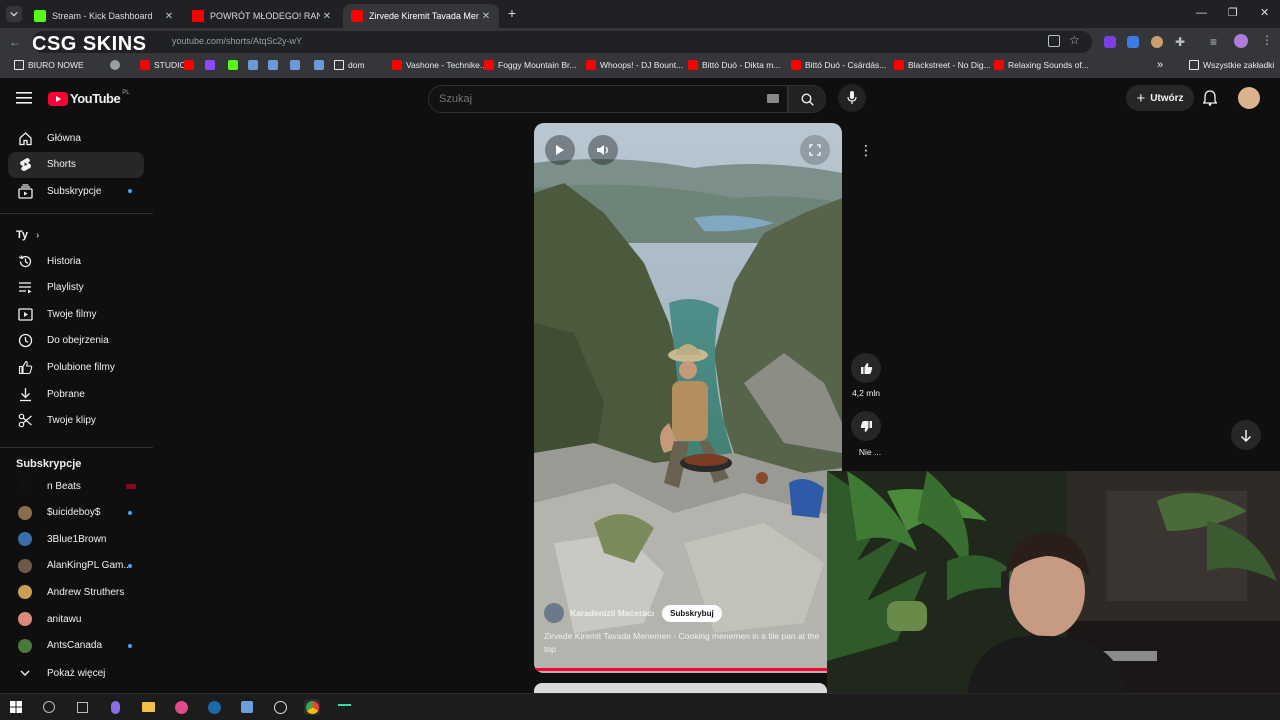 The width and height of the screenshot is (1280, 720). Describe the element at coordinates (852, 98) in the screenshot. I see `voice-search-button` at that location.